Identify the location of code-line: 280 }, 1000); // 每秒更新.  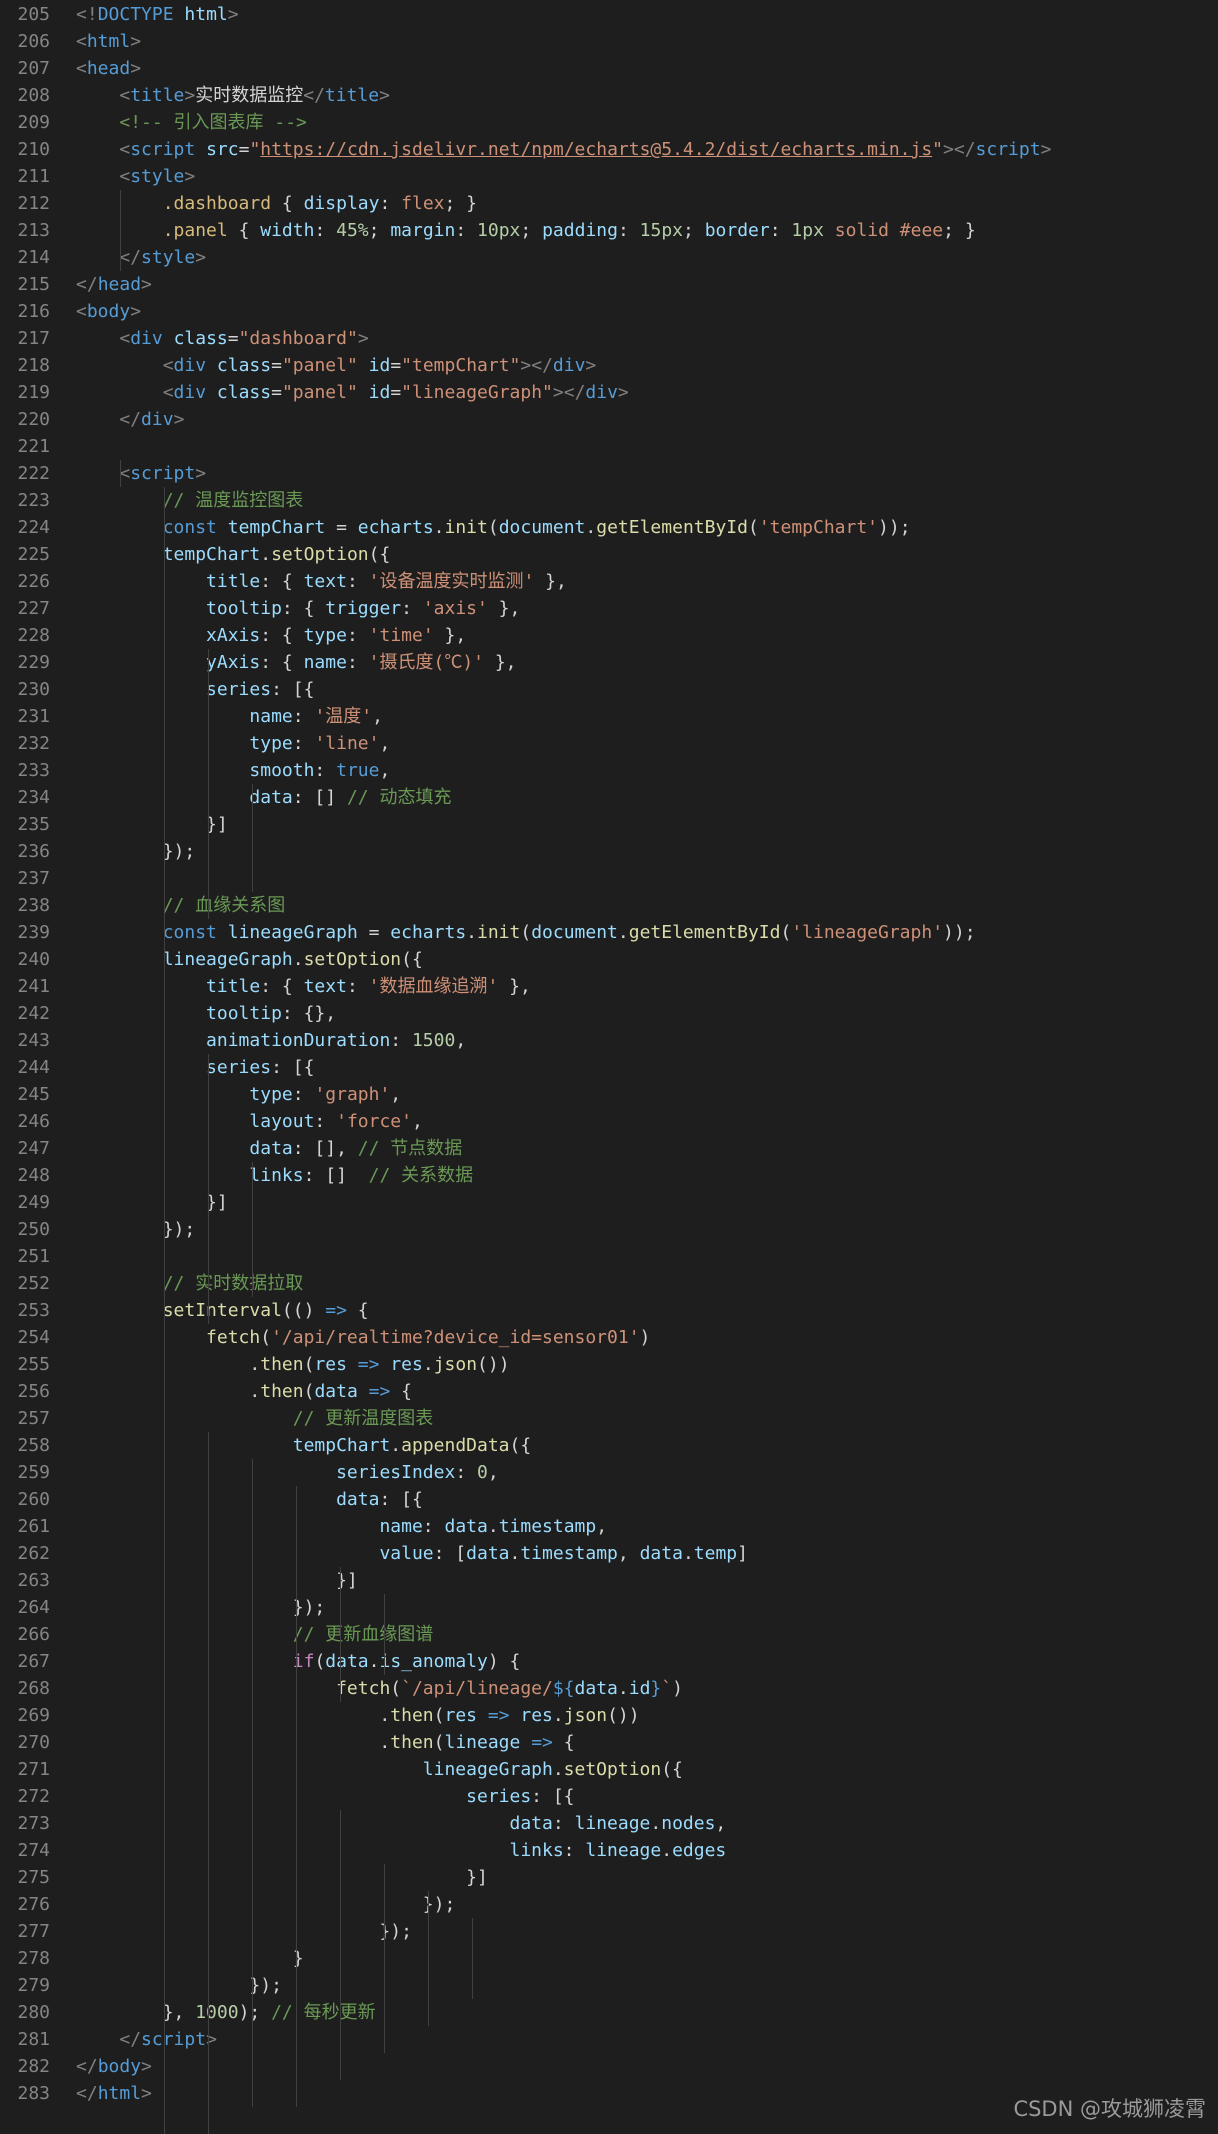
(609, 2012).